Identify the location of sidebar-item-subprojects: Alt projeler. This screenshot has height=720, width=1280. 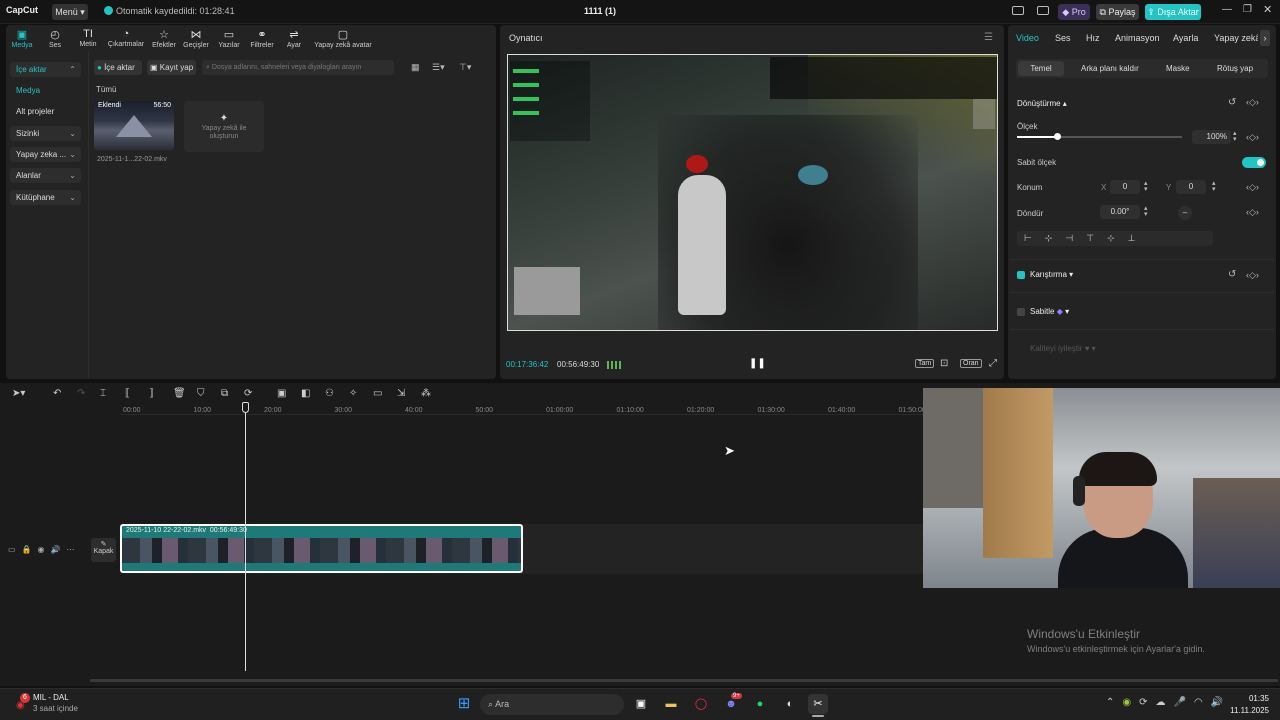
(45, 111).